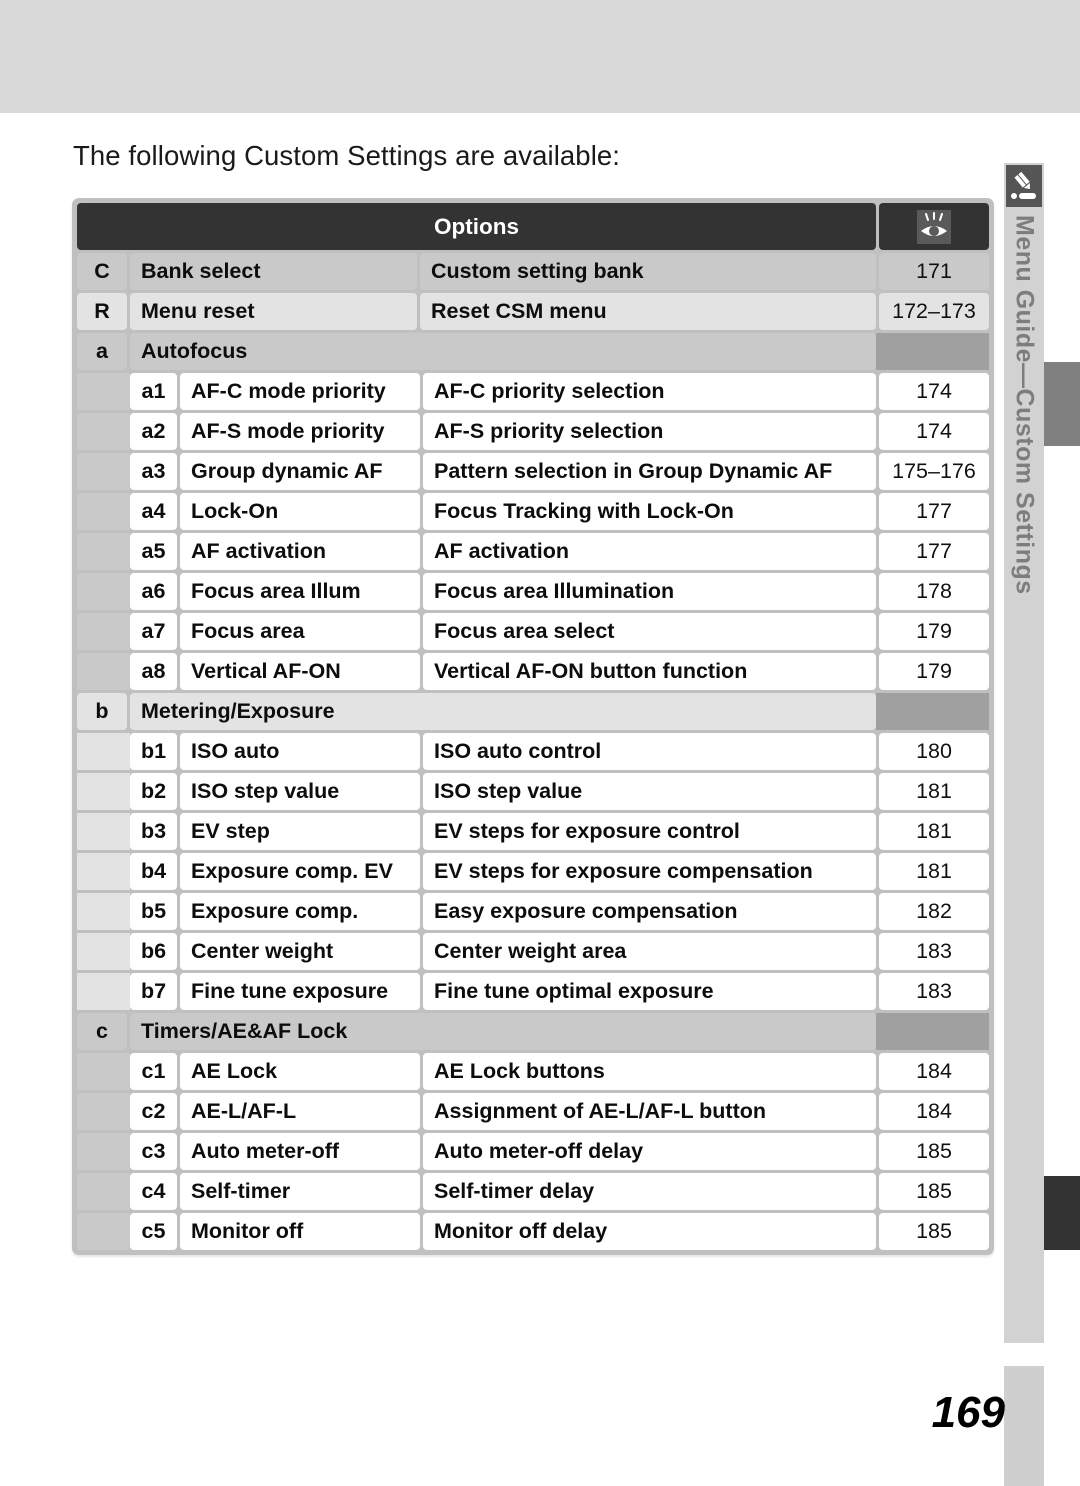 The image size is (1080, 1486). What do you see at coordinates (300, 751) in the screenshot?
I see `row-name: ISO auto` at bounding box center [300, 751].